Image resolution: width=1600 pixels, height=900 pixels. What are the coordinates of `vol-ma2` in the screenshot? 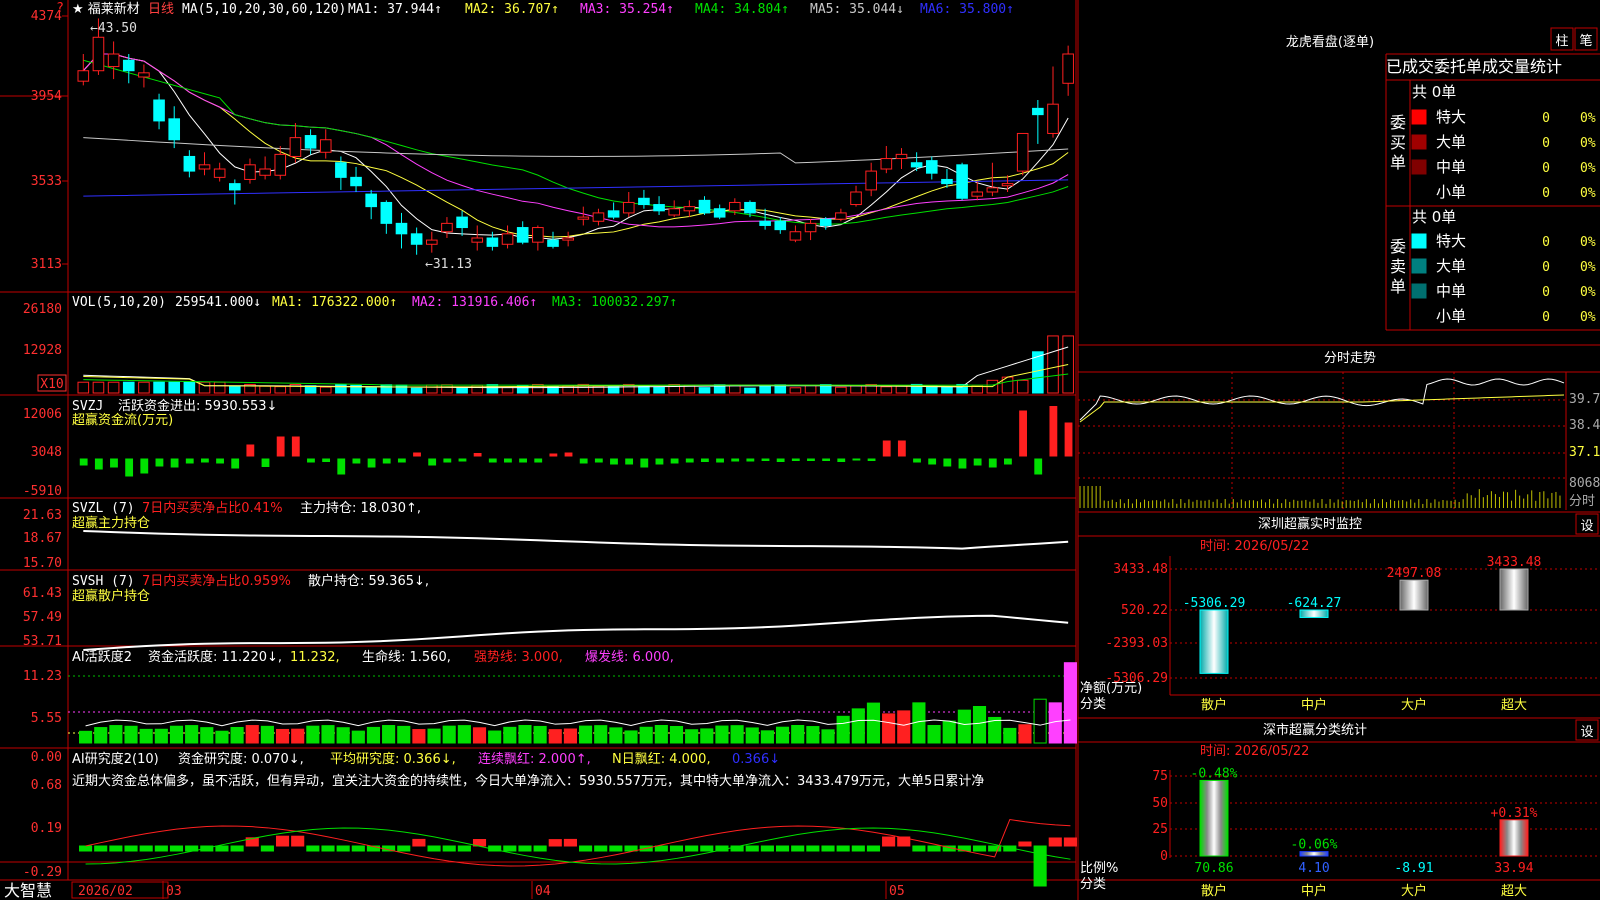 It's located at (576, 375).